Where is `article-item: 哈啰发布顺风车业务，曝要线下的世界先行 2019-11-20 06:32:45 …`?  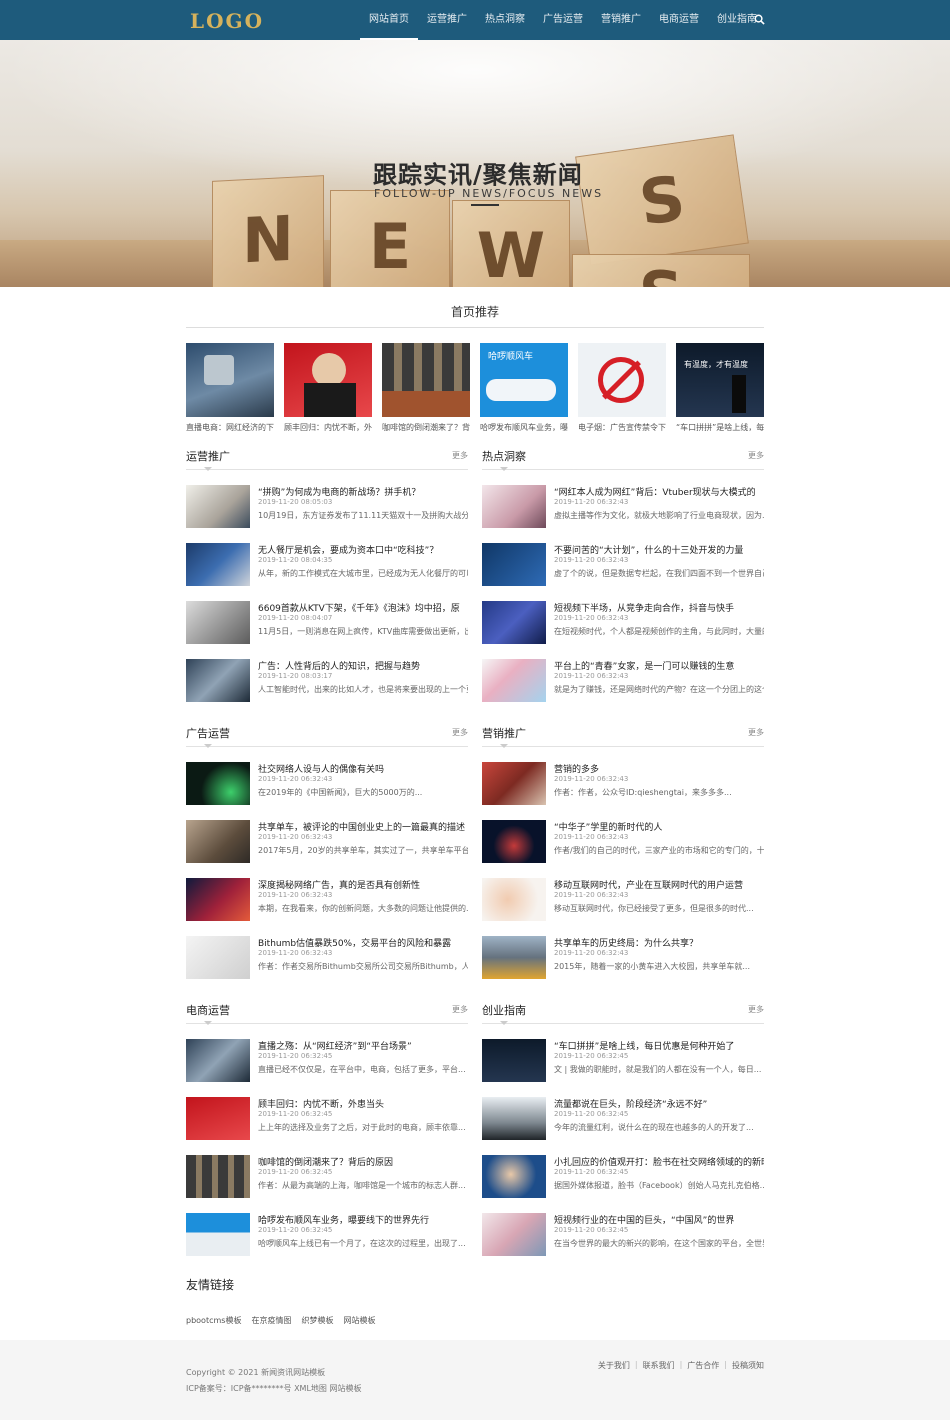 article-item: 哈啰发布顺风车业务，曝要线下的世界先行 2019-11-20 06:32:45 … is located at coordinates (327, 1235).